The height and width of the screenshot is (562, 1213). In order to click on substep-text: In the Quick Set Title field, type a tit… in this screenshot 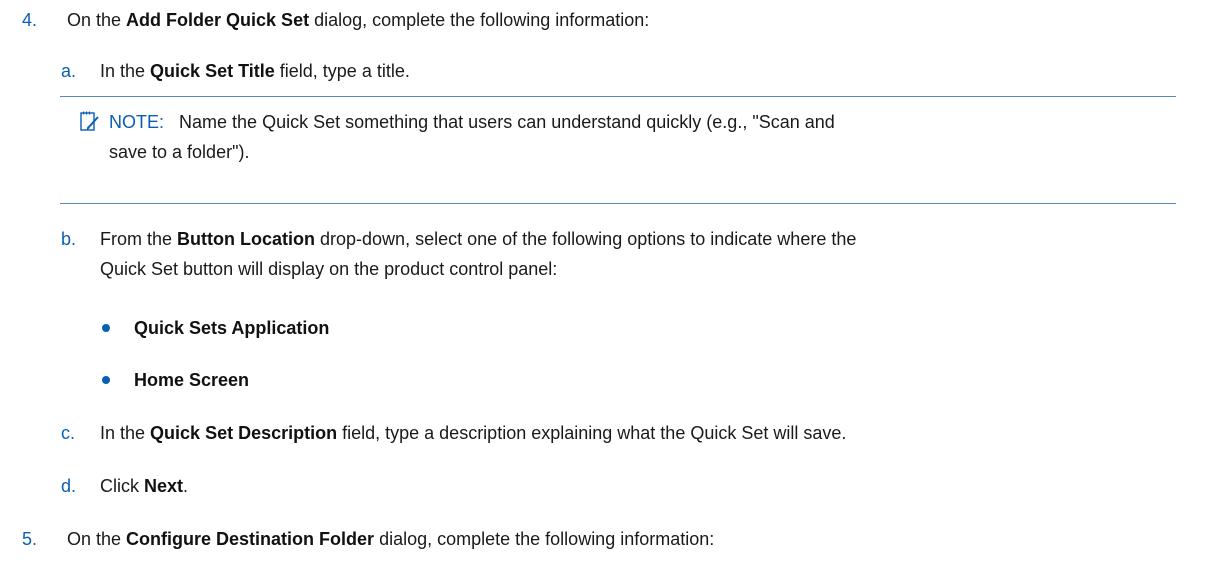, I will do `click(255, 71)`.